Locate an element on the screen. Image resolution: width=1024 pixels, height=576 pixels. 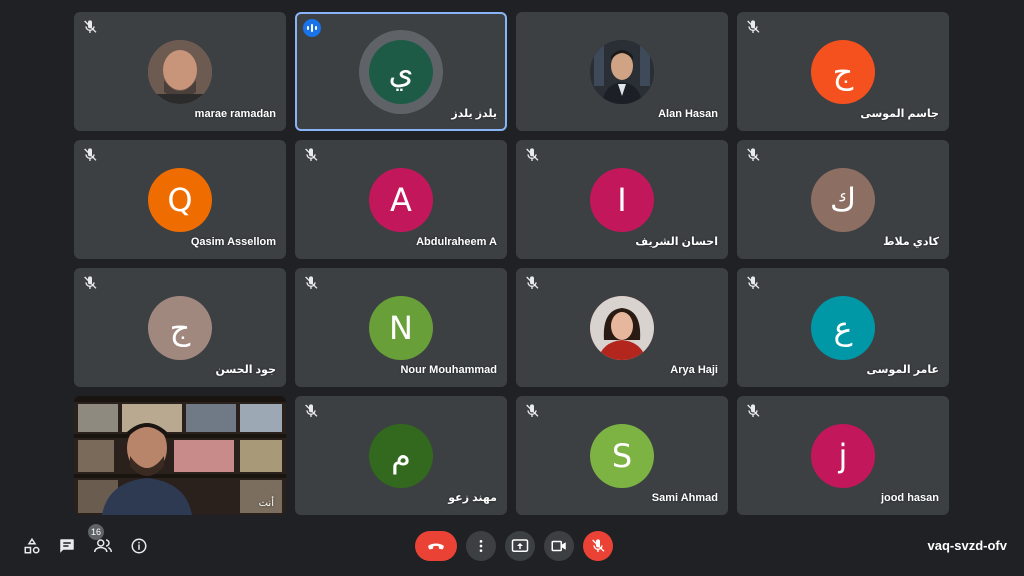
participant-tile: S Sami Ahmad is located at coordinates (622, 455).